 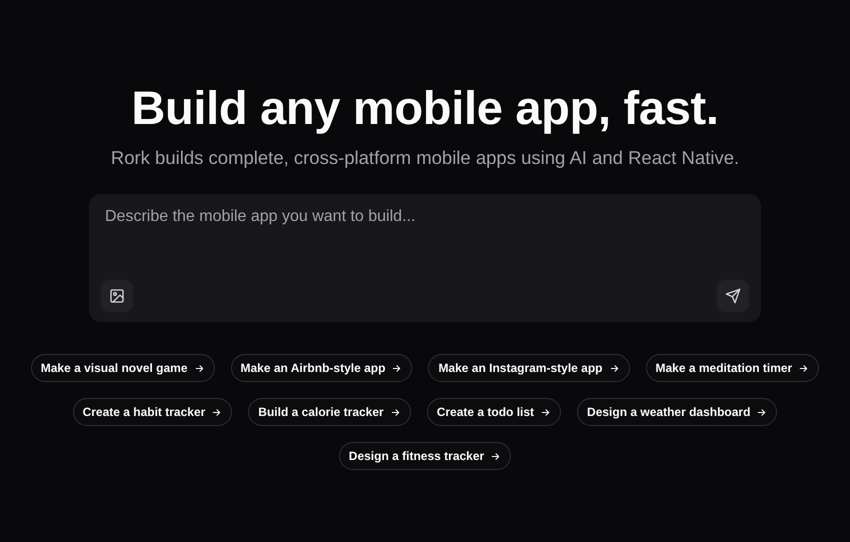 What do you see at coordinates (321, 368) in the screenshot?
I see `suggestion-chip: Make an Airbnb-style app` at bounding box center [321, 368].